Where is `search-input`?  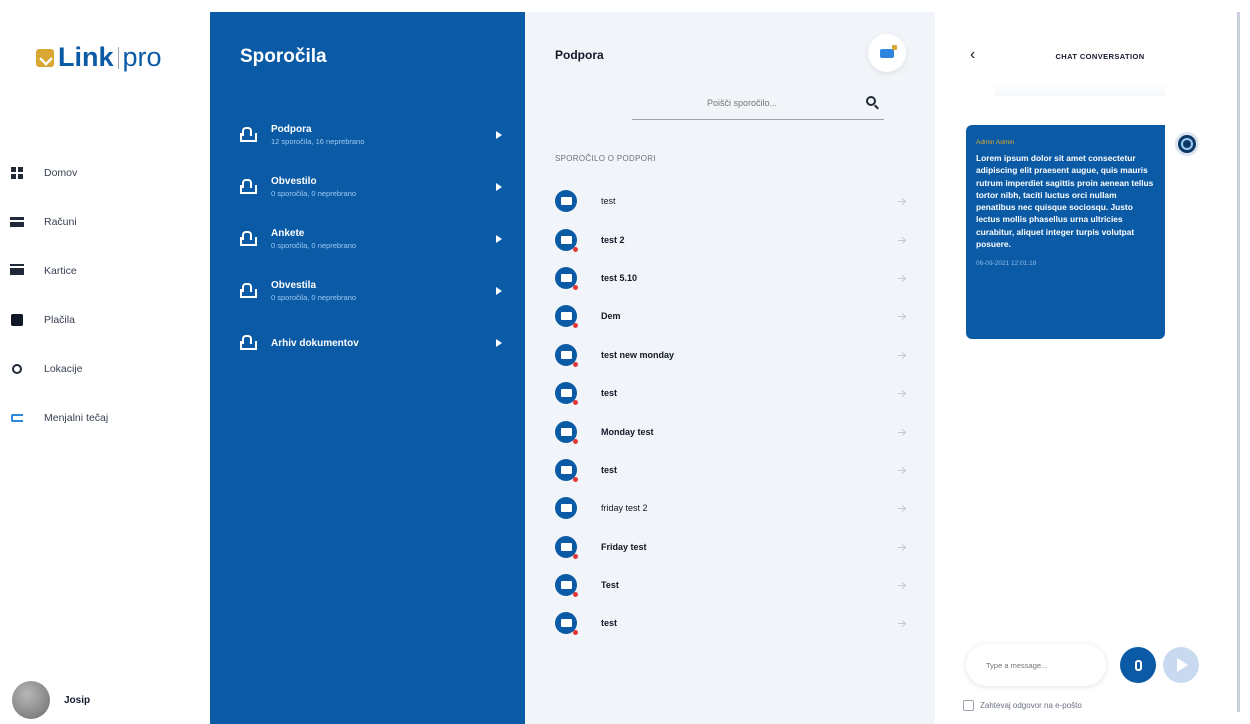 search-input is located at coordinates (742, 102).